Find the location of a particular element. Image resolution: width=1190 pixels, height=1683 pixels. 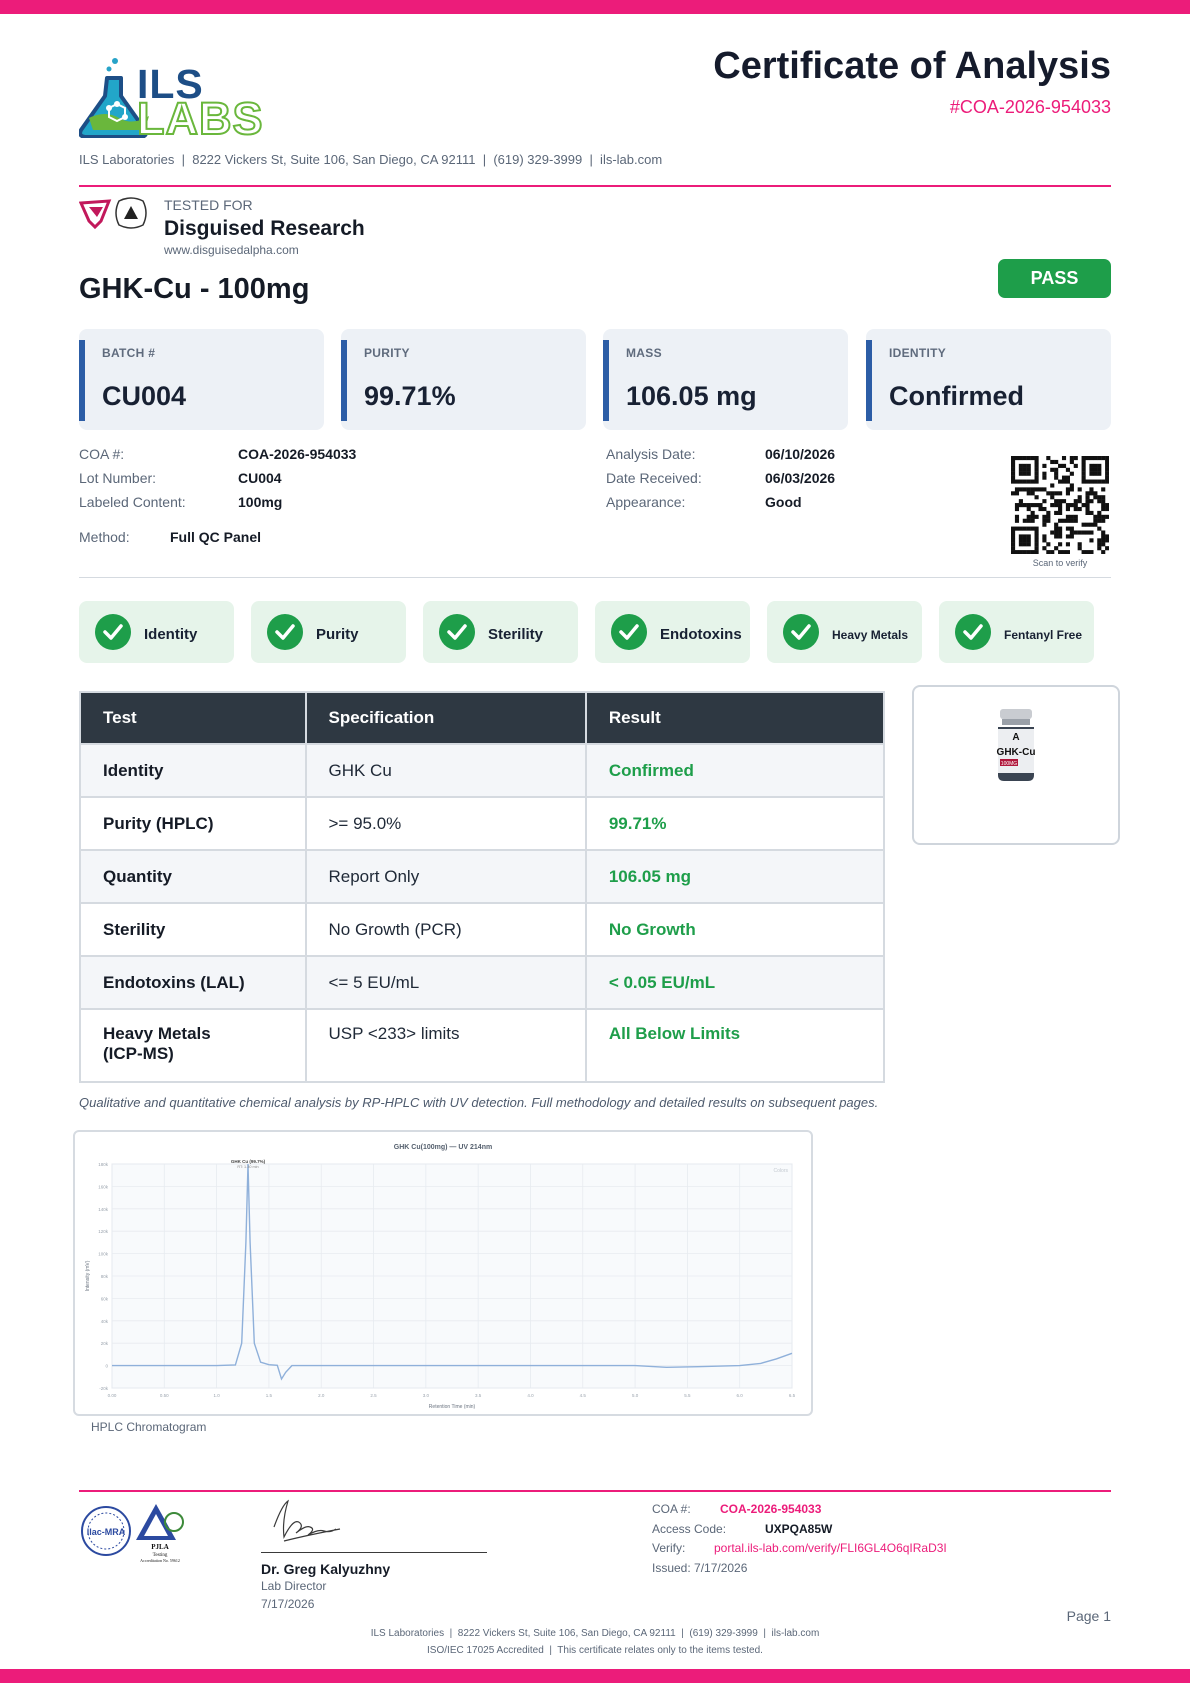

table-row: Quantity Report Only 106.05 mg is located at coordinates (482, 876).